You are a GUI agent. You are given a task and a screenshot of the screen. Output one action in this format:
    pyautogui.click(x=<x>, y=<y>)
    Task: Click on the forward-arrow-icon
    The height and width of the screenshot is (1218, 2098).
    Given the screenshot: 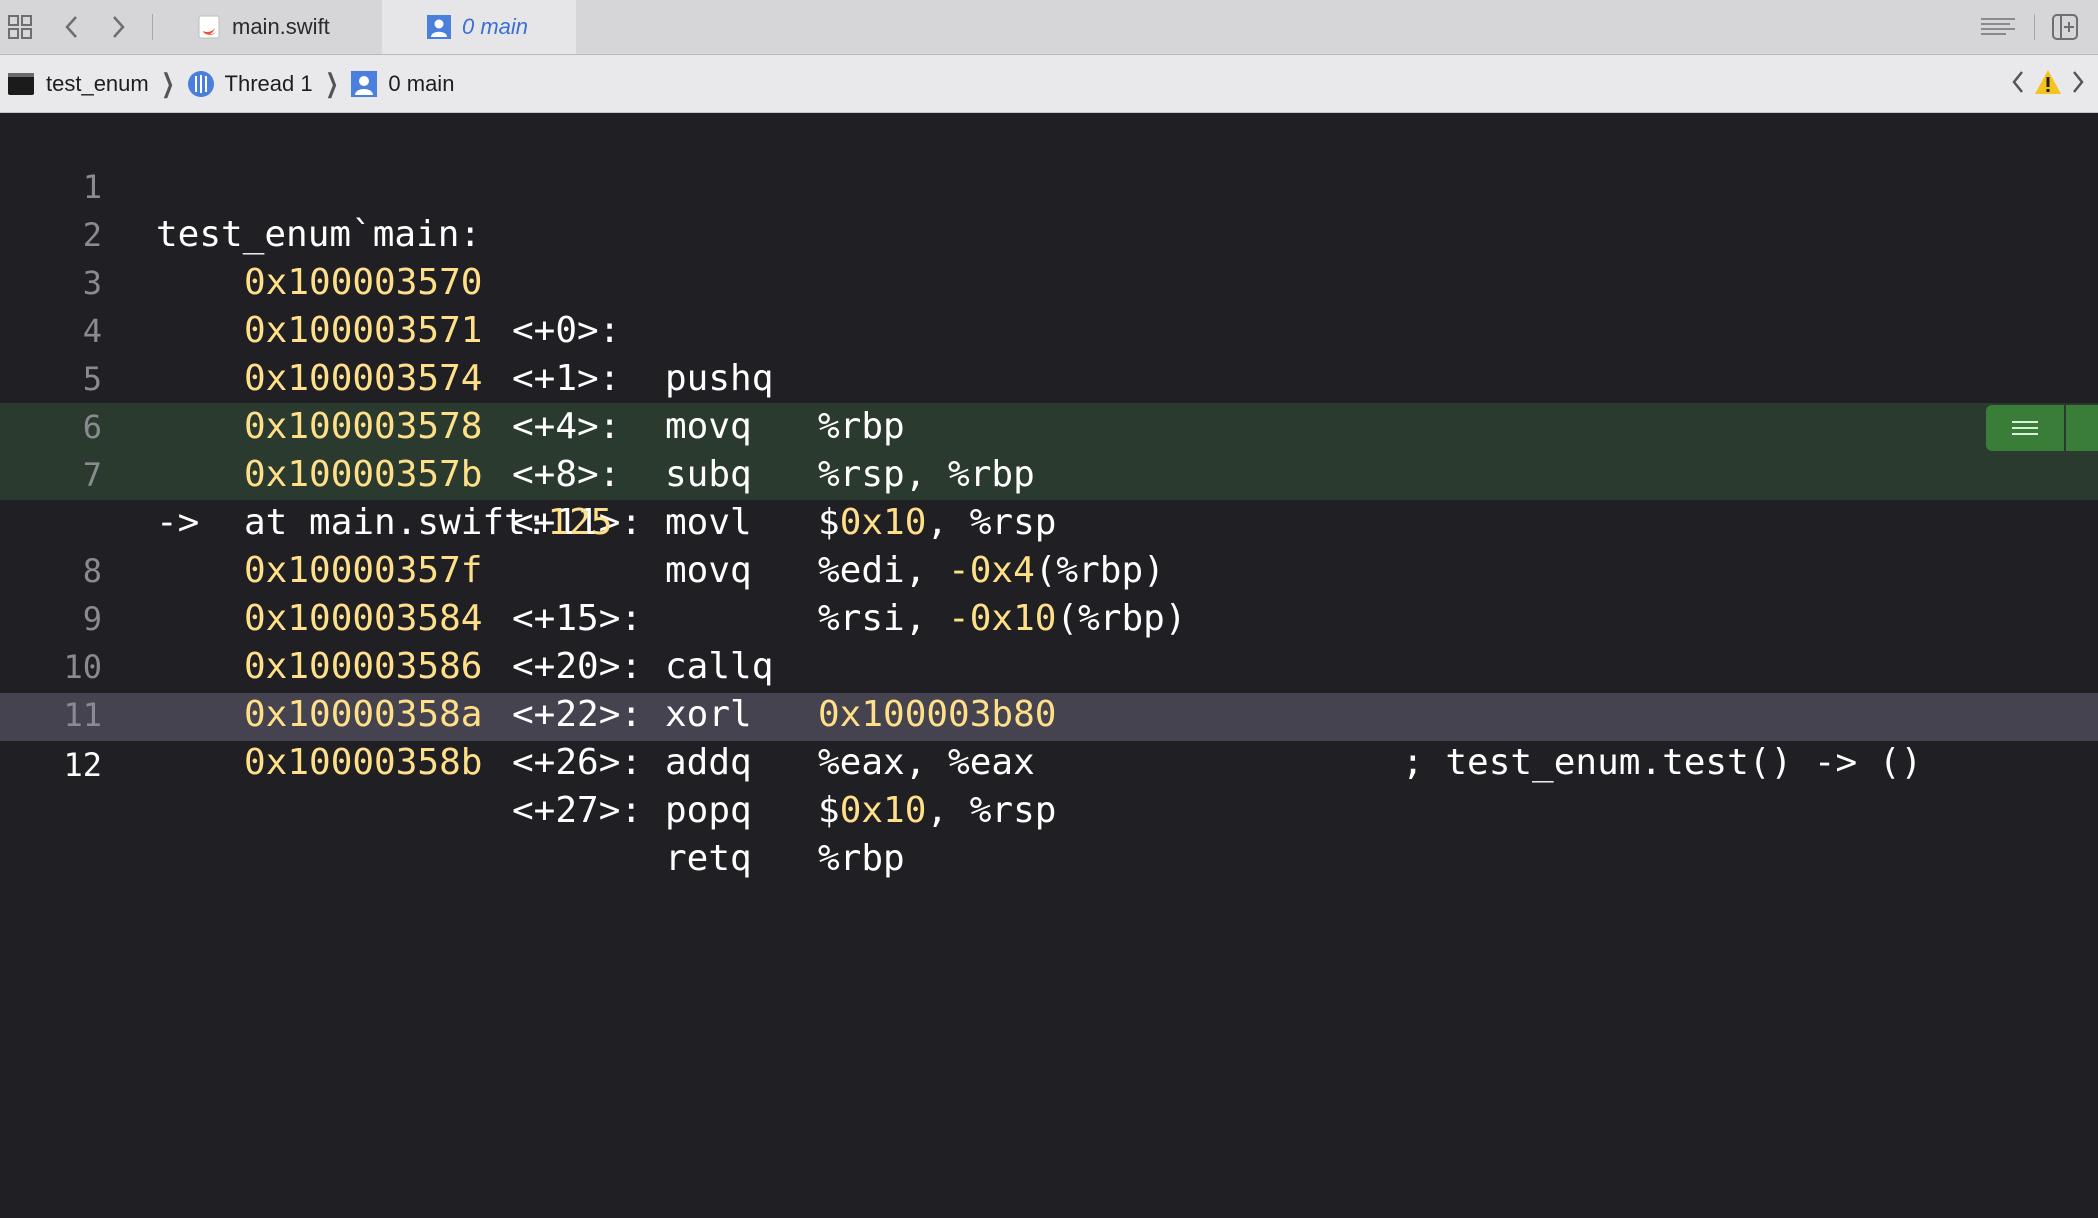 What is the action you would take?
    pyautogui.click(x=118, y=27)
    